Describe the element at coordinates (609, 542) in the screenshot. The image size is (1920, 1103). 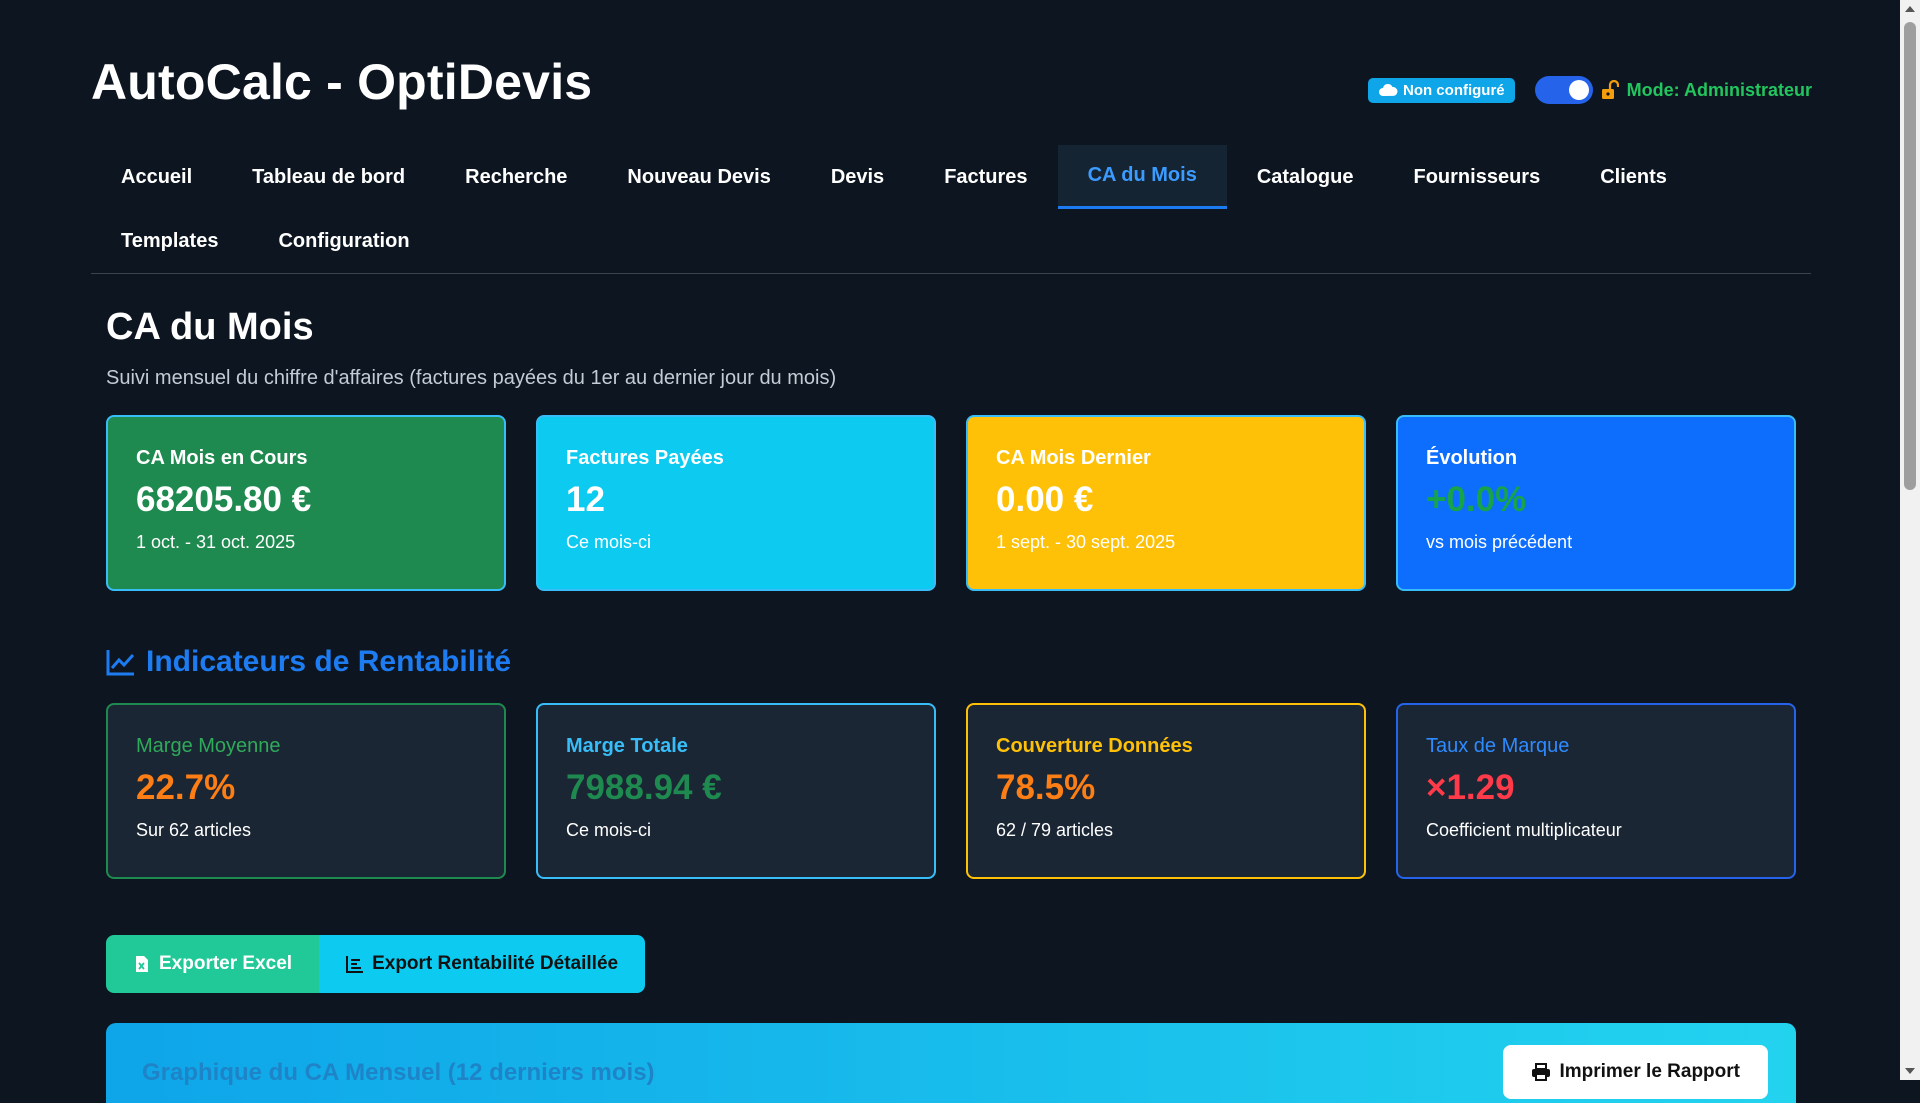
I see `kpi-card-subtitle: Ce mois-ci` at that location.